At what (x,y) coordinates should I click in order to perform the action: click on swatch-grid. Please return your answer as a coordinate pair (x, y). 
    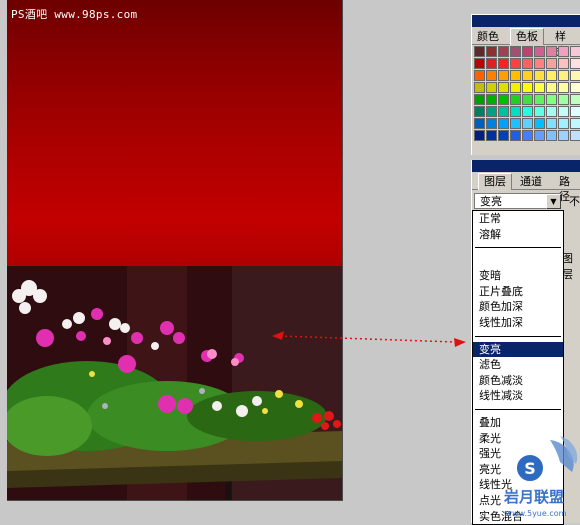
    Looking at the image, I should click on (527, 93).